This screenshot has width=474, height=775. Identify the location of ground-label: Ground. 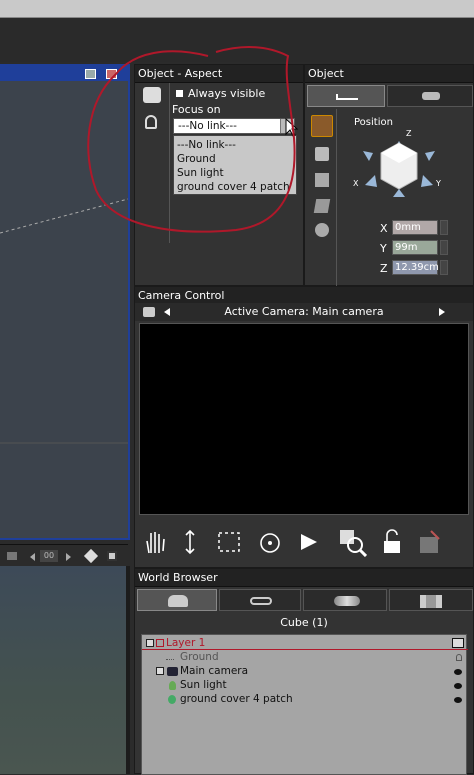
(199, 657).